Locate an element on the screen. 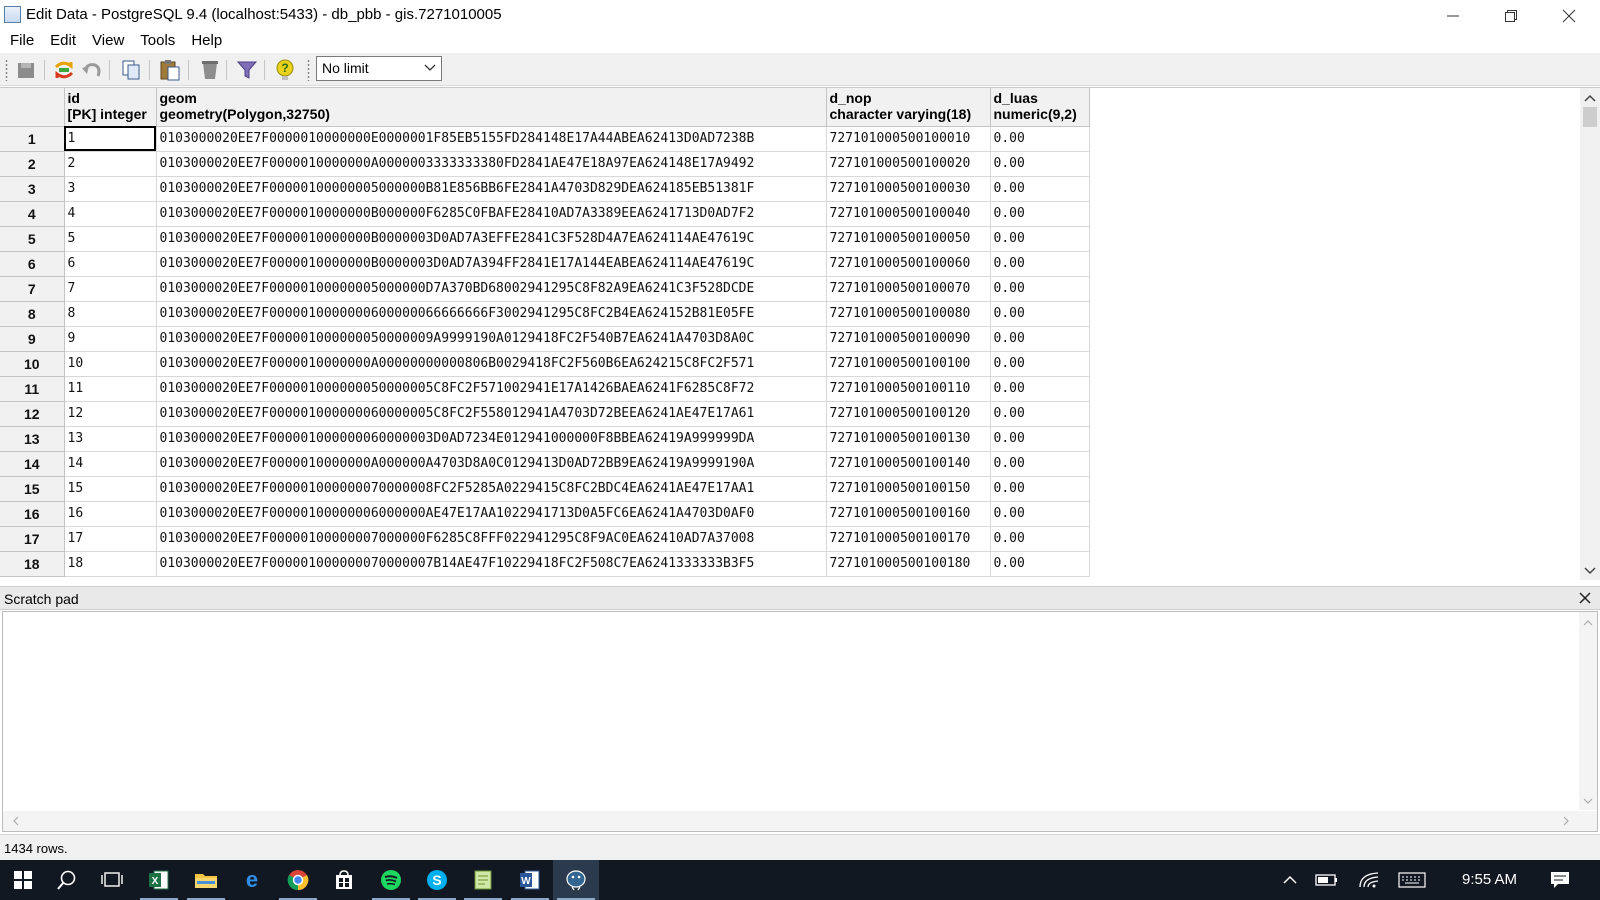 This screenshot has height=900, width=1600. row-header: 18 is located at coordinates (32, 564).